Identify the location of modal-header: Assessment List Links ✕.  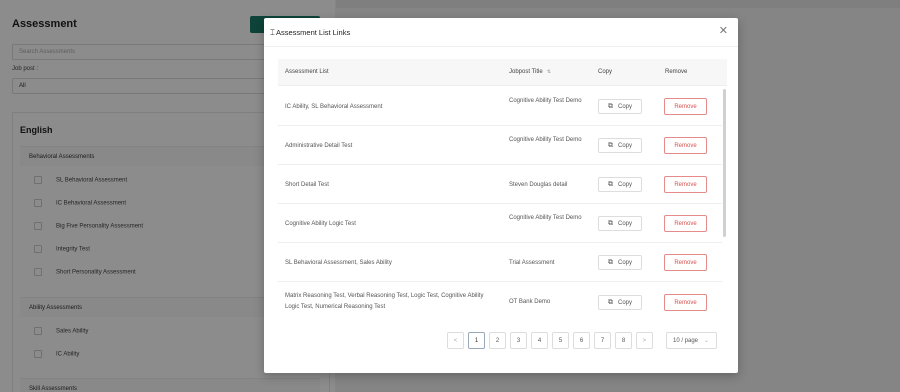
(501, 32).